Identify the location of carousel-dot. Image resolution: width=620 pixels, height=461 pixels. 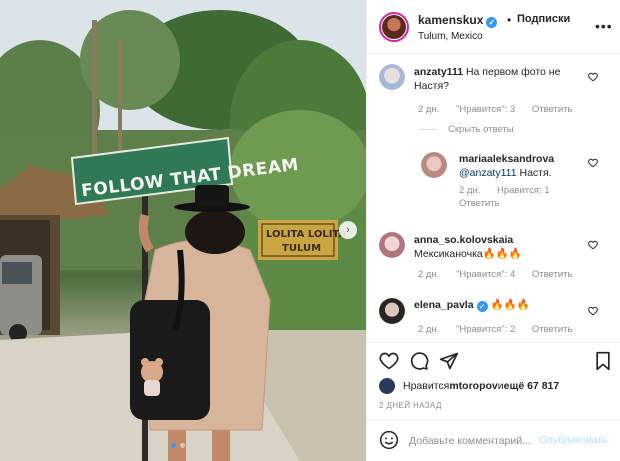
(182, 445).